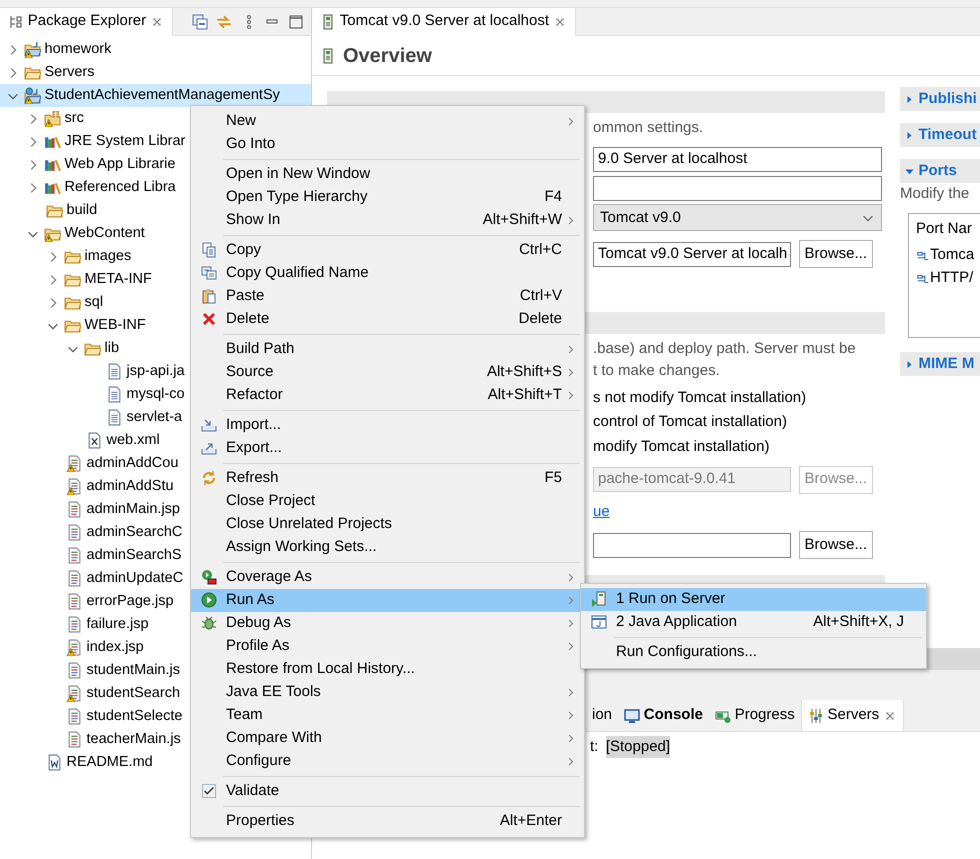  Describe the element at coordinates (690, 421) in the screenshot. I see `option-label: control of Tomcat installation)` at that location.